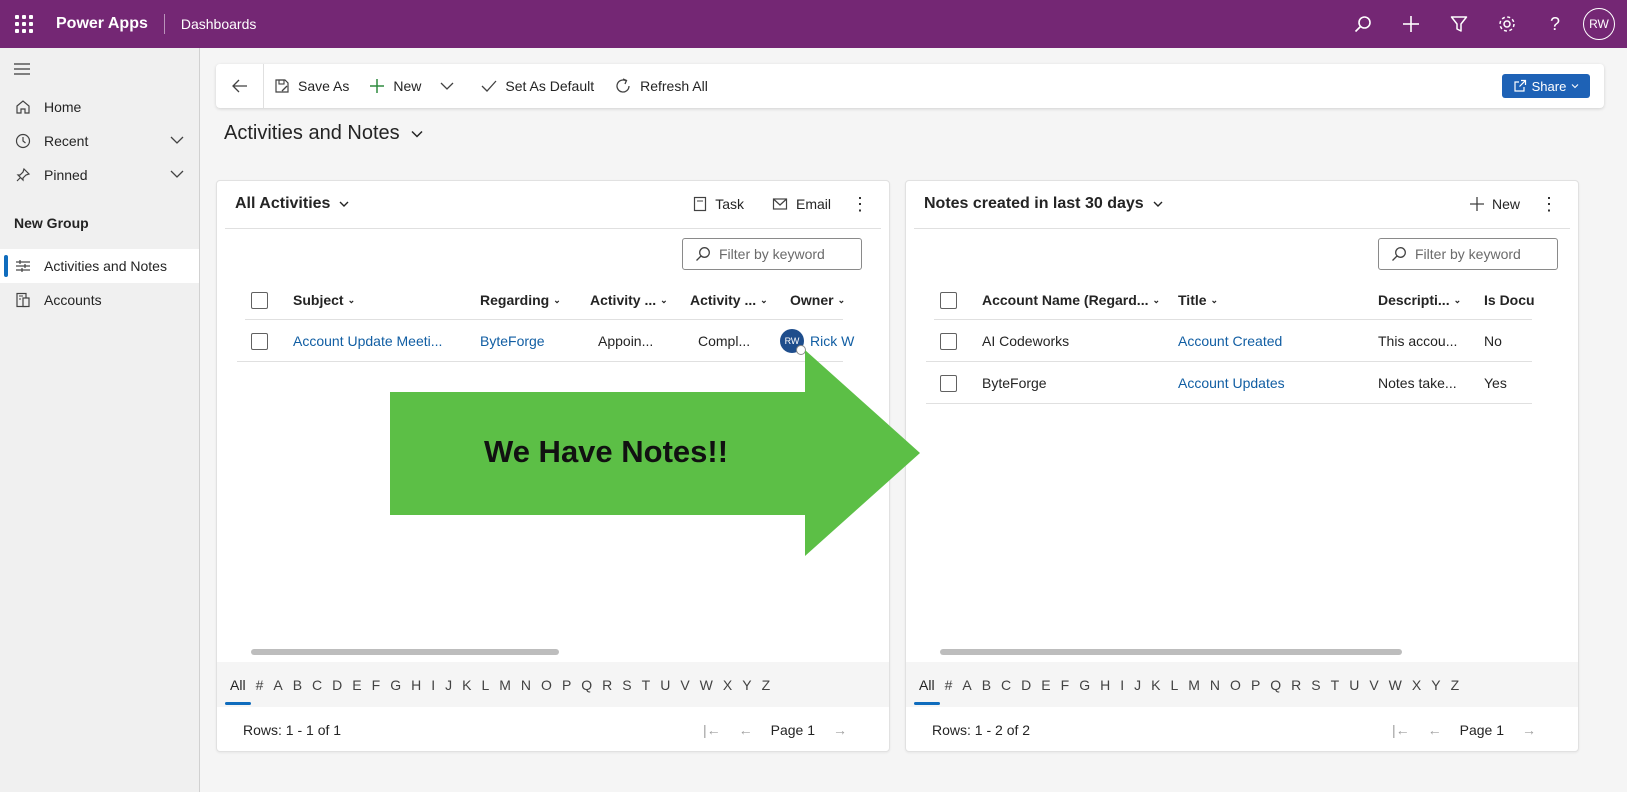 Image resolution: width=1627 pixels, height=792 pixels. Describe the element at coordinates (395, 86) in the screenshot. I see `new-button: New` at that location.